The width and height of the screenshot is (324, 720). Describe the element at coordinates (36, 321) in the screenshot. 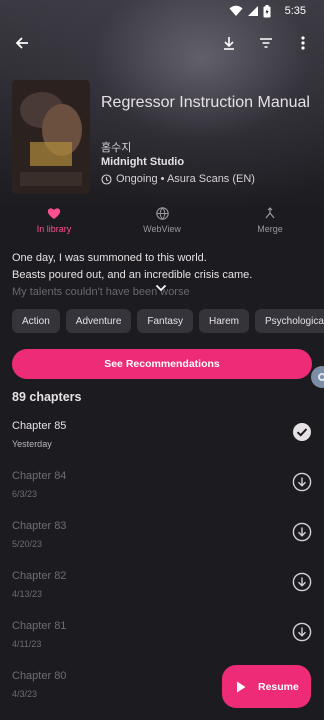

I see `genre-tag: Action` at that location.